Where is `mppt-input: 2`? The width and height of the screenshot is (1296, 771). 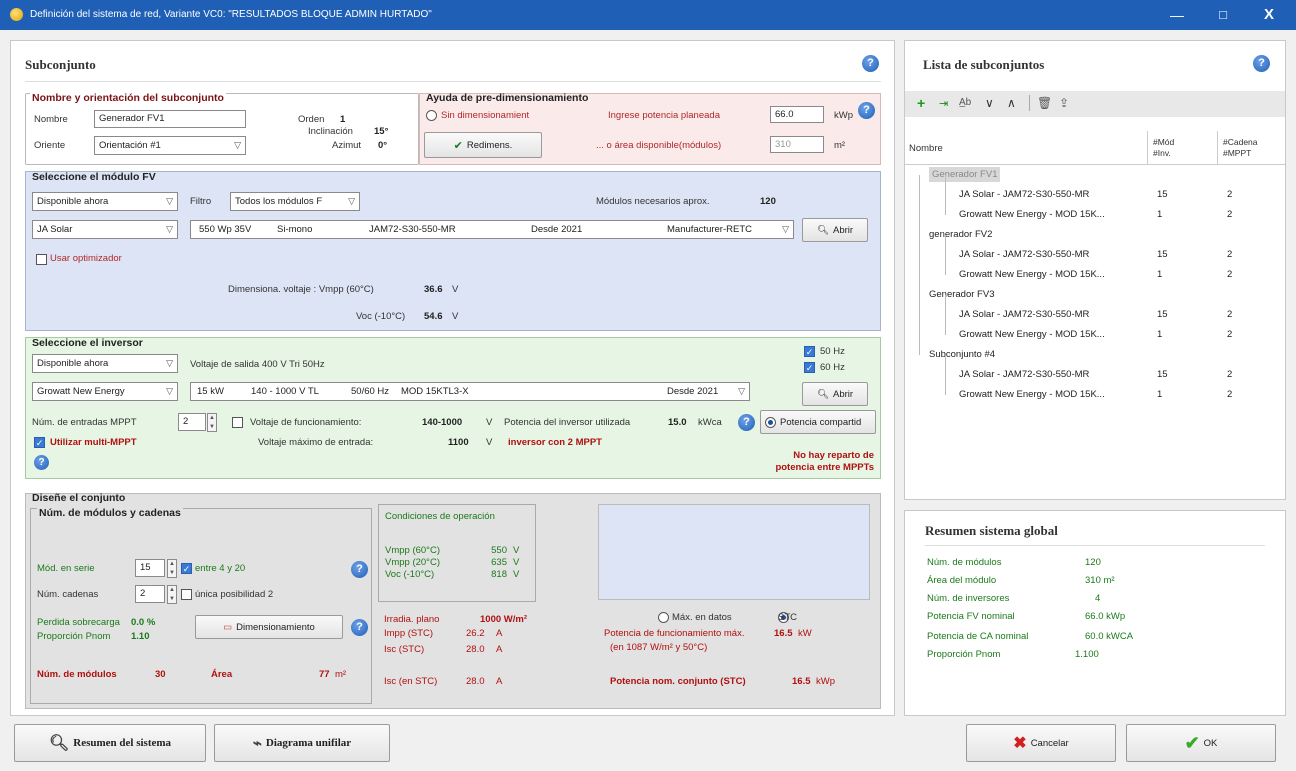 mppt-input: 2 is located at coordinates (192, 422).